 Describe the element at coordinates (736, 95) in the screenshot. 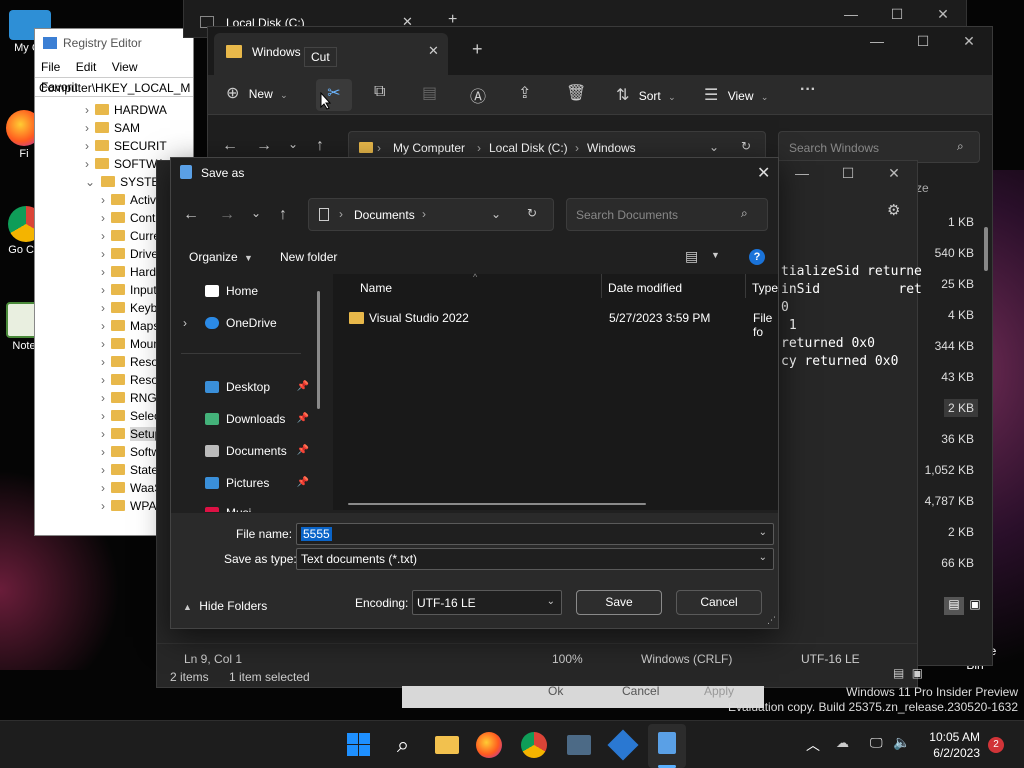

I see `view-button: ☰ View ⌄` at that location.